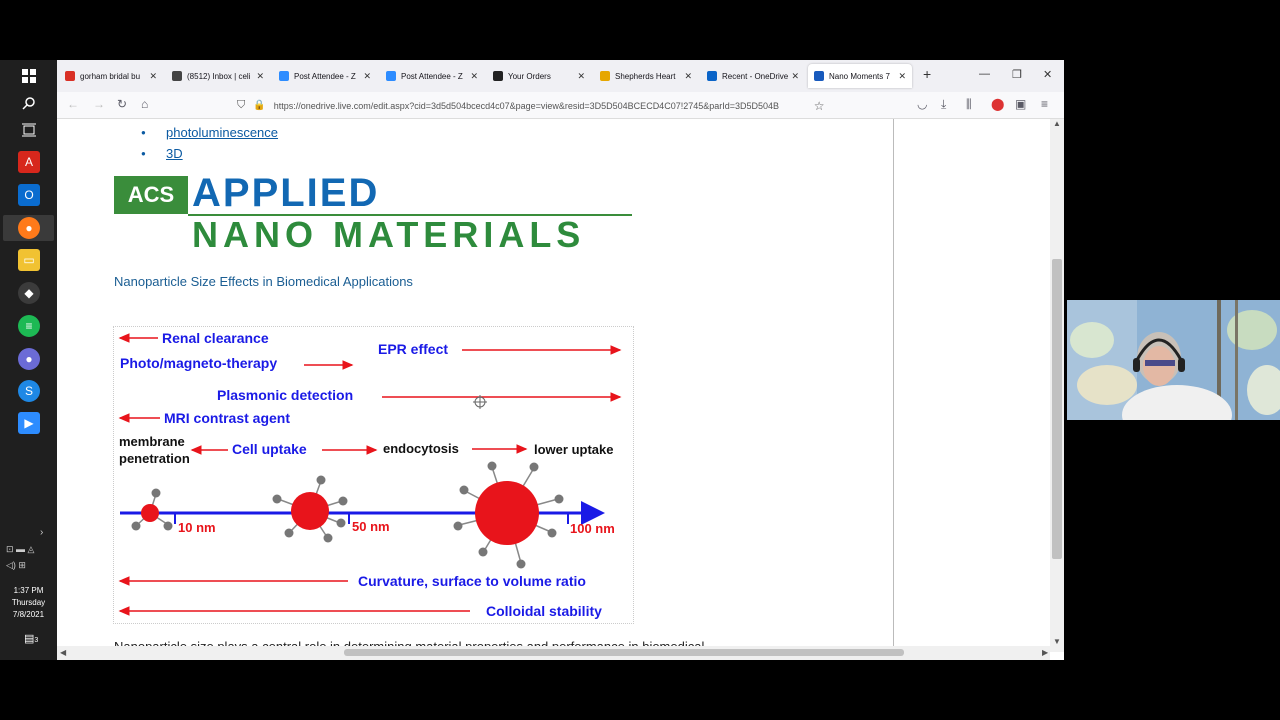 This screenshot has width=1280, height=720. I want to click on outlook-icon: O, so click(29, 195).